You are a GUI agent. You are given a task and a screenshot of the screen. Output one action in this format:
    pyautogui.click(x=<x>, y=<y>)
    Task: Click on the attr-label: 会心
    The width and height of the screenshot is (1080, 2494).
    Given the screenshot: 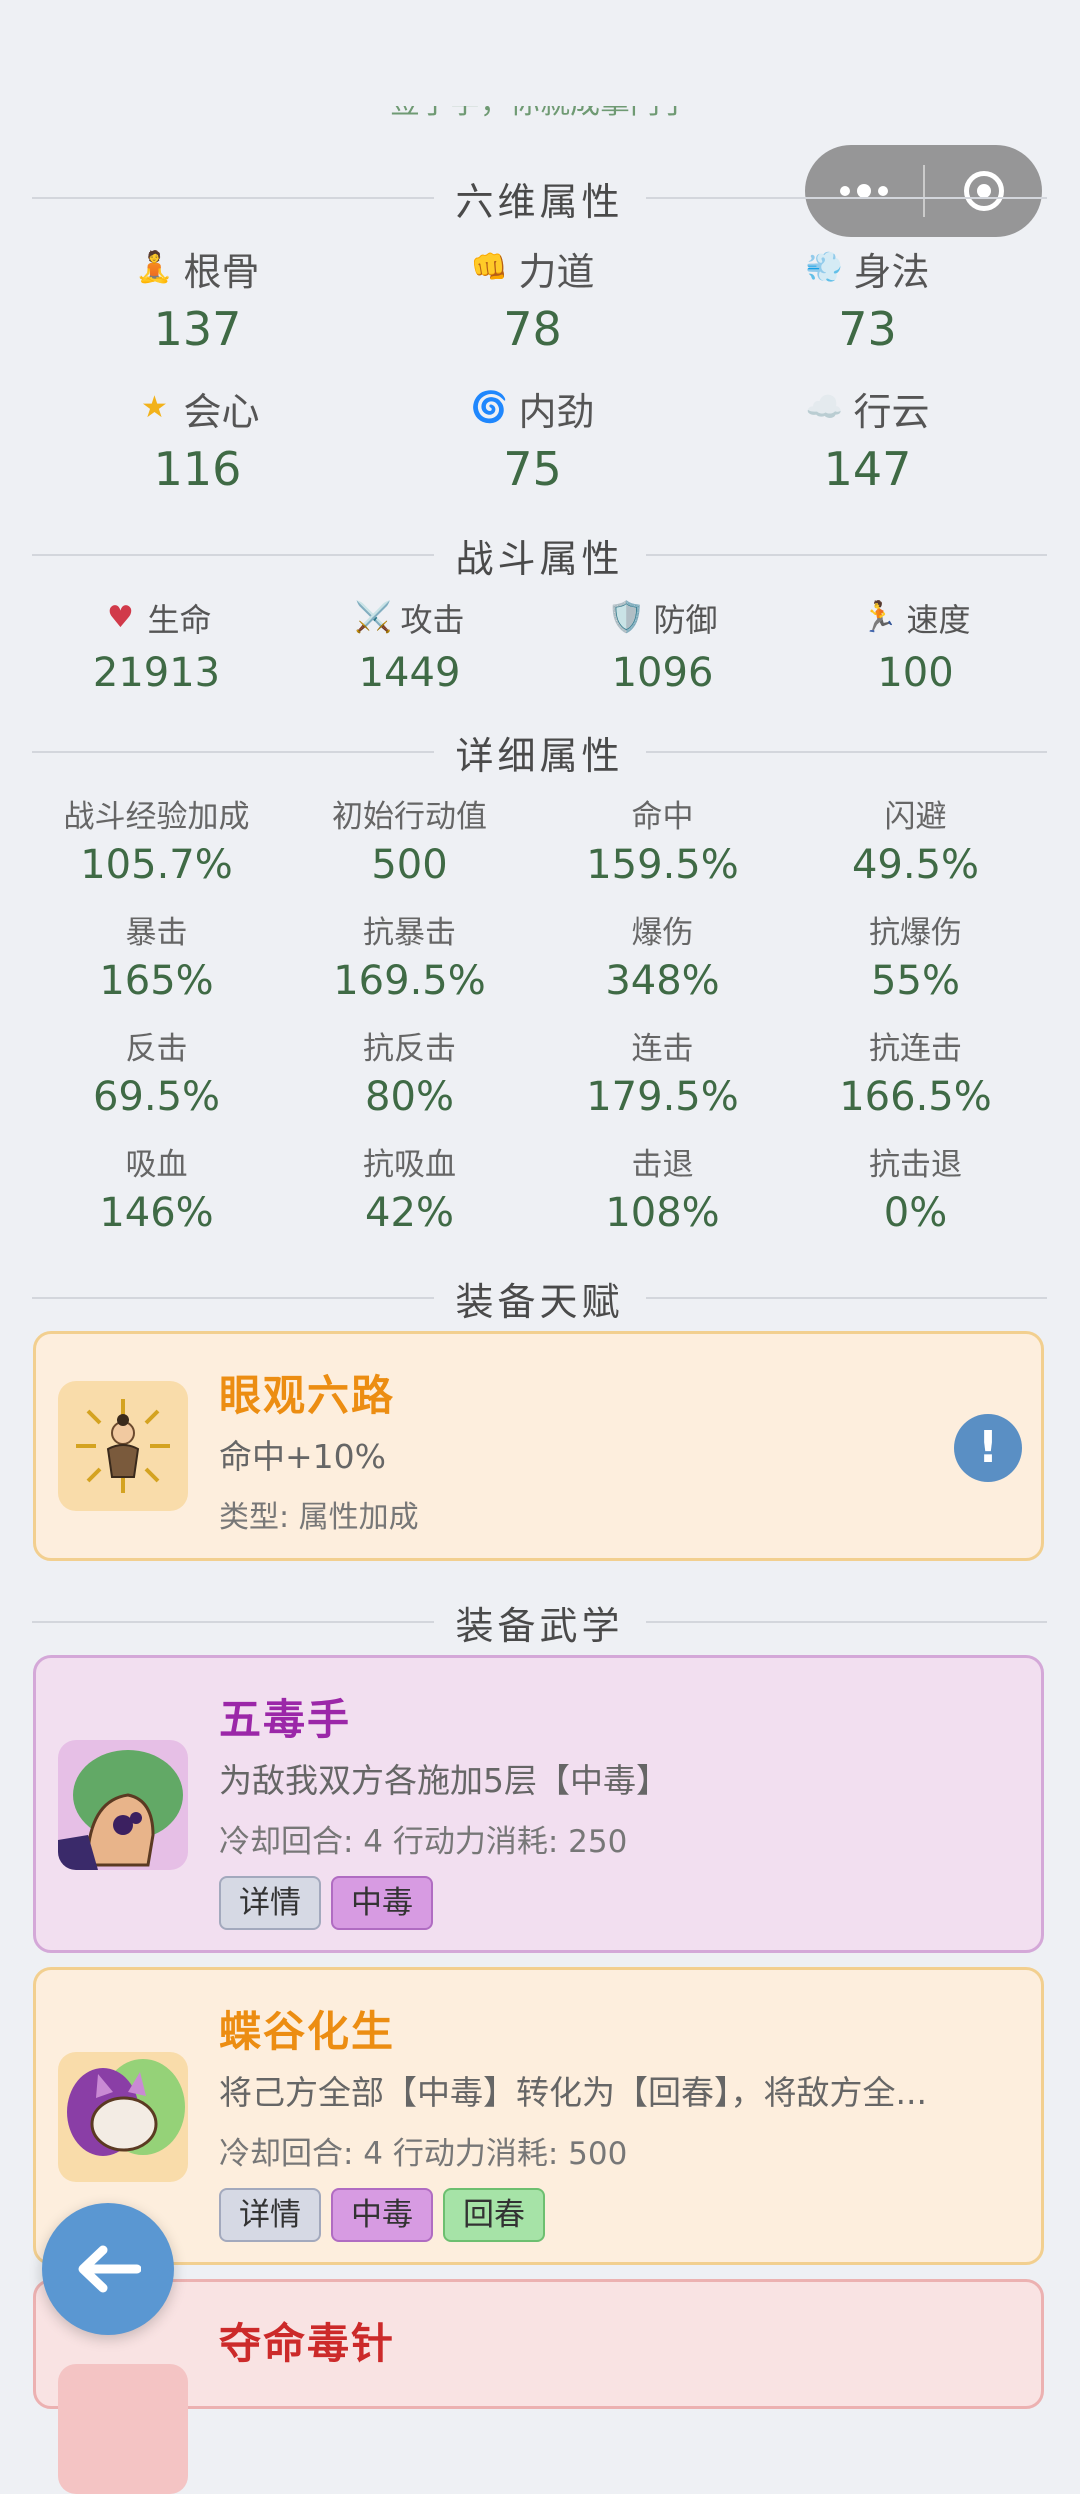 What is the action you would take?
    pyautogui.click(x=221, y=411)
    